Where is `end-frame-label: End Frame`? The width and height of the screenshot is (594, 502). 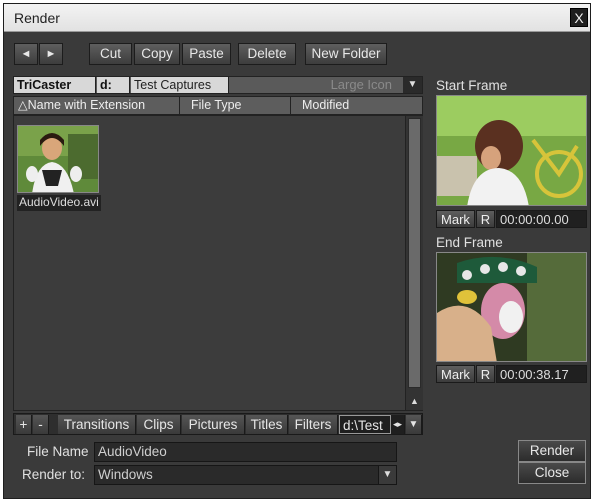
end-frame-label: End Frame is located at coordinates (469, 242).